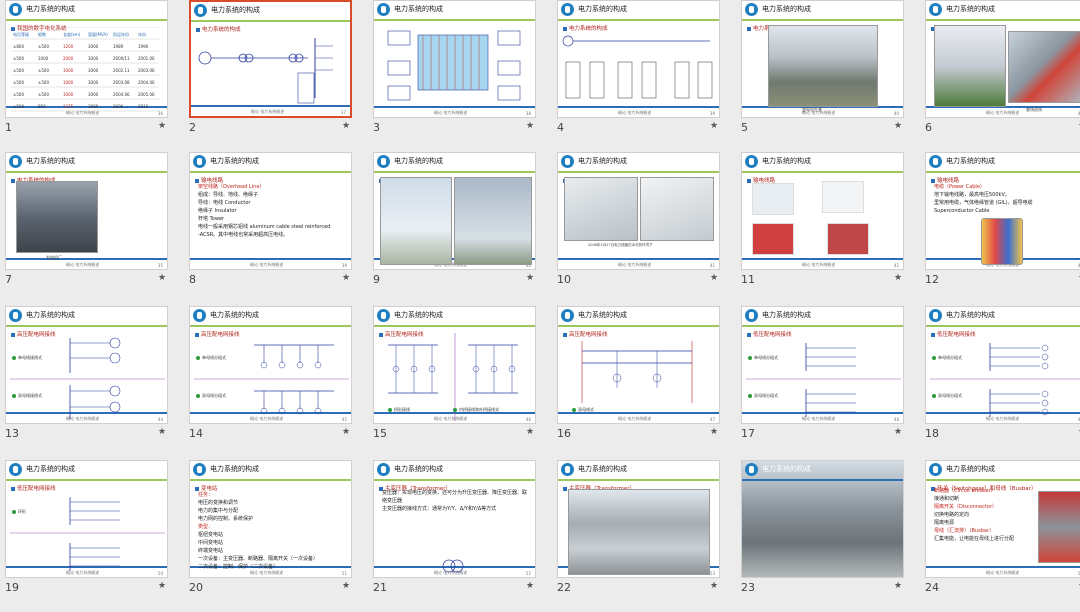 The width and height of the screenshot is (1080, 612). I want to click on slide-preview: 电力系统的构成 高压配电网接线 概论 电力系统概述 47 双母线式, so click(638, 365).